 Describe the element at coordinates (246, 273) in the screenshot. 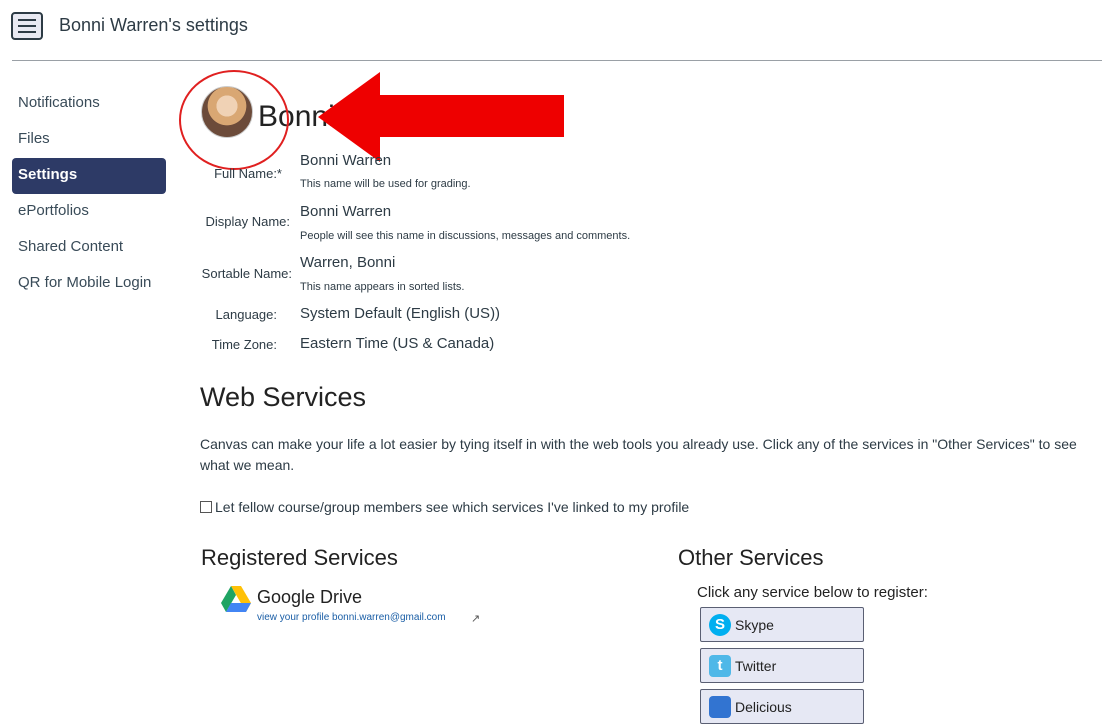

I see `sortable-name-label: Sortable Name:` at that location.